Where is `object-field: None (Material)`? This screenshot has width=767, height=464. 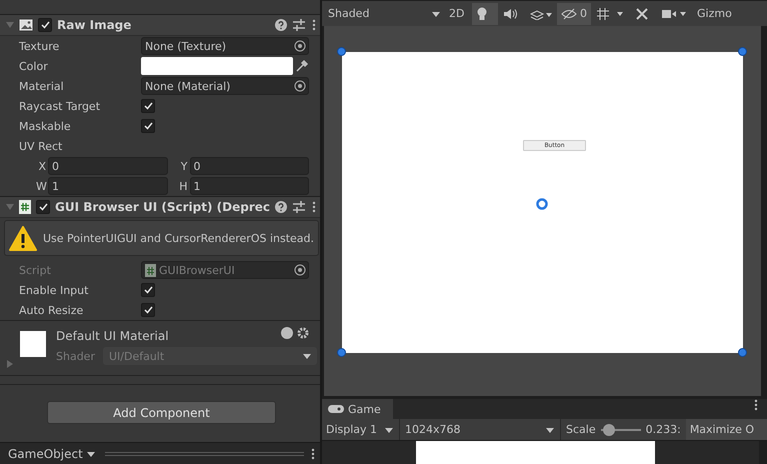 object-field: None (Material) is located at coordinates (225, 86).